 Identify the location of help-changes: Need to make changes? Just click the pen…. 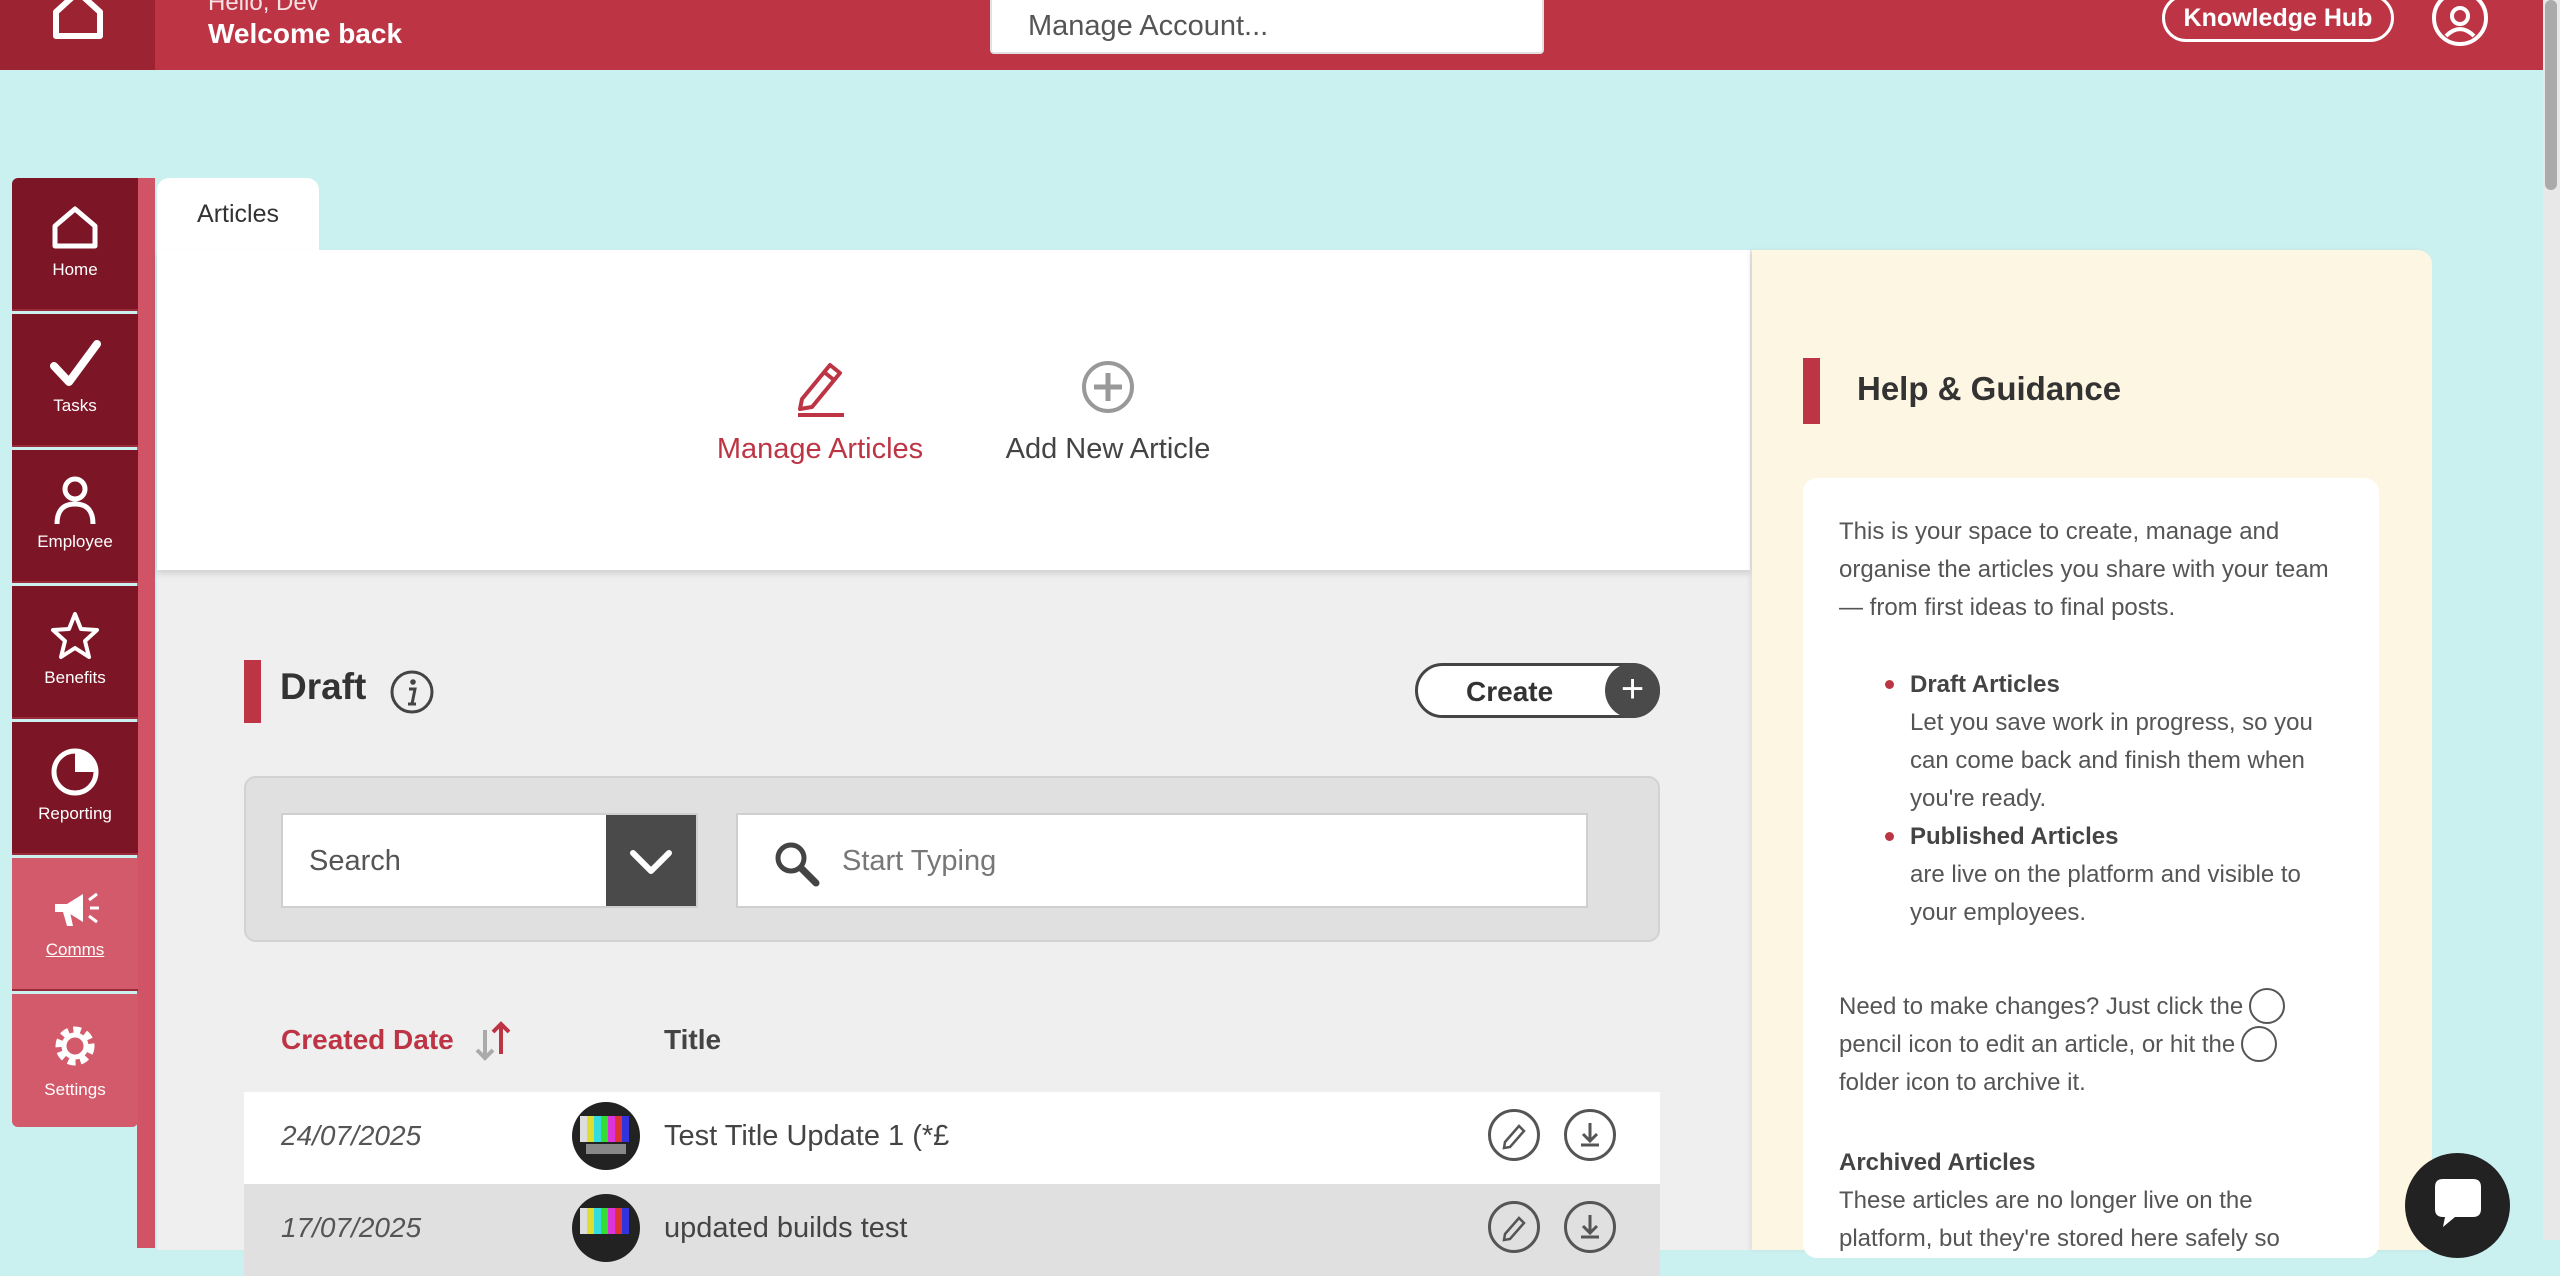
(2094, 1044).